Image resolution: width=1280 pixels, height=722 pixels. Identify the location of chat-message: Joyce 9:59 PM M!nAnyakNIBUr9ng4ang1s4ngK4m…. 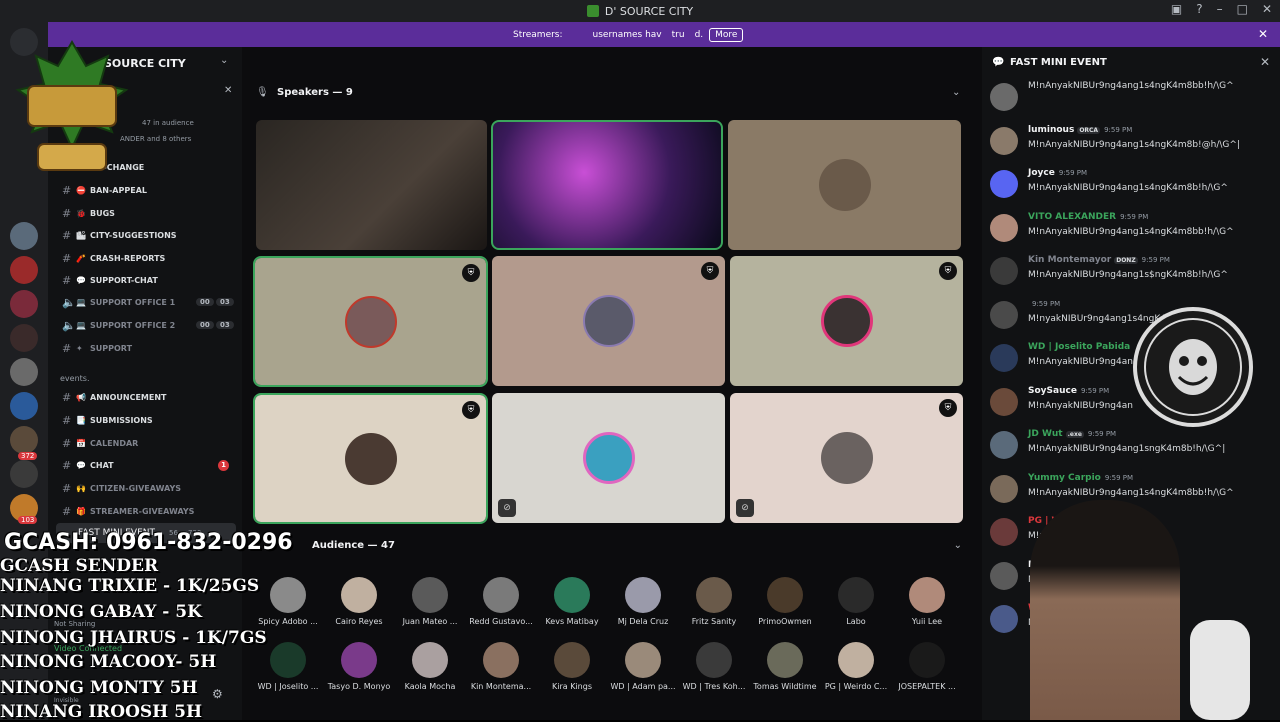
(1130, 189).